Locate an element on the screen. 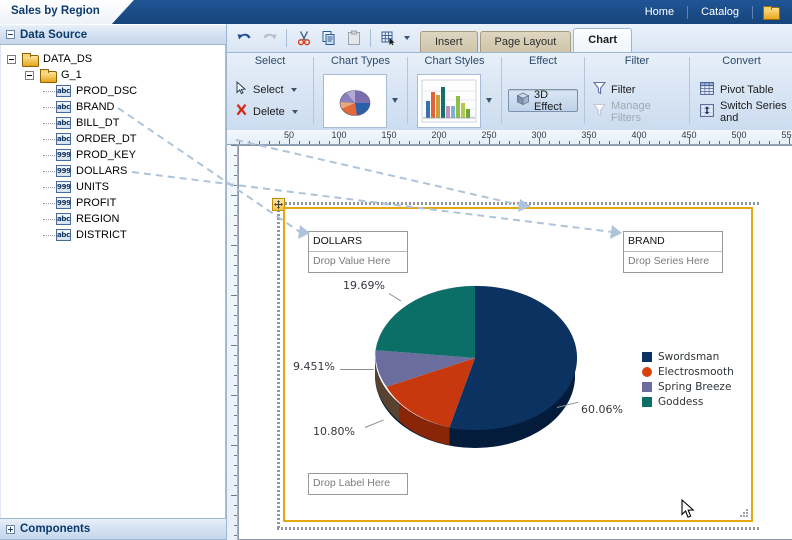 This screenshot has height=540, width=792. 3d-effect-label: 3D Effect is located at coordinates (548, 100).